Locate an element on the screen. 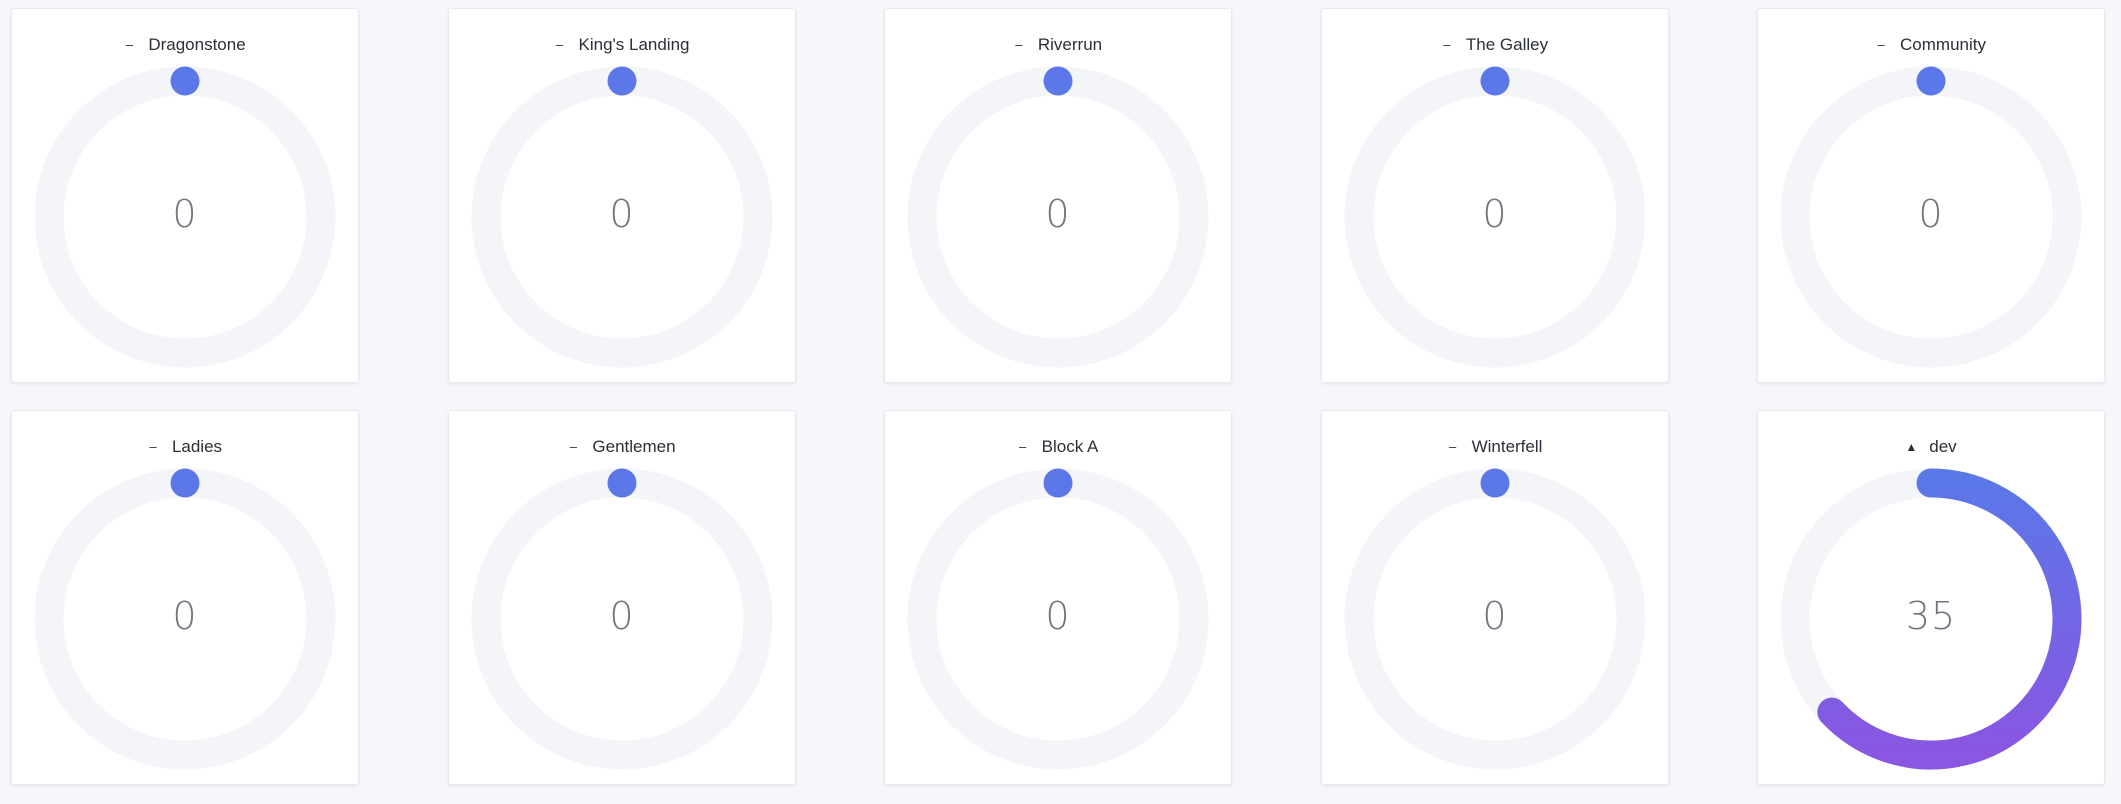 This screenshot has width=2121, height=804. gauge-header: – Riverrun is located at coordinates (1058, 46).